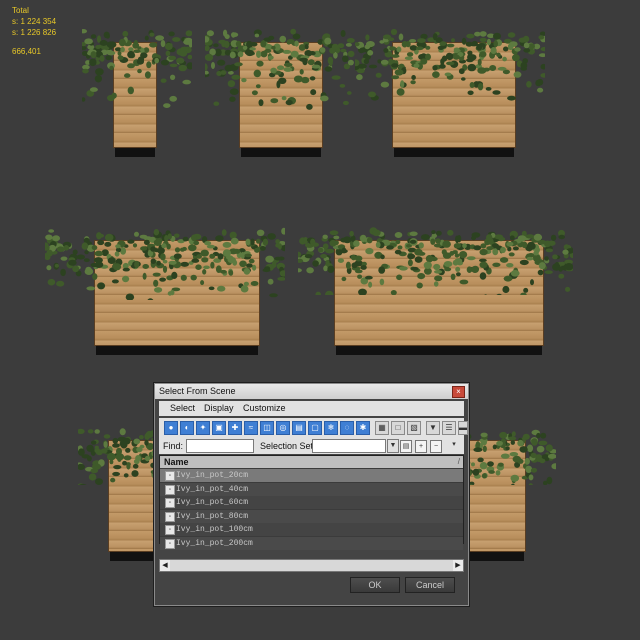 The height and width of the screenshot is (640, 640). What do you see at coordinates (165, 565) in the screenshot?
I see `scroll-left-icon: ◀` at bounding box center [165, 565].